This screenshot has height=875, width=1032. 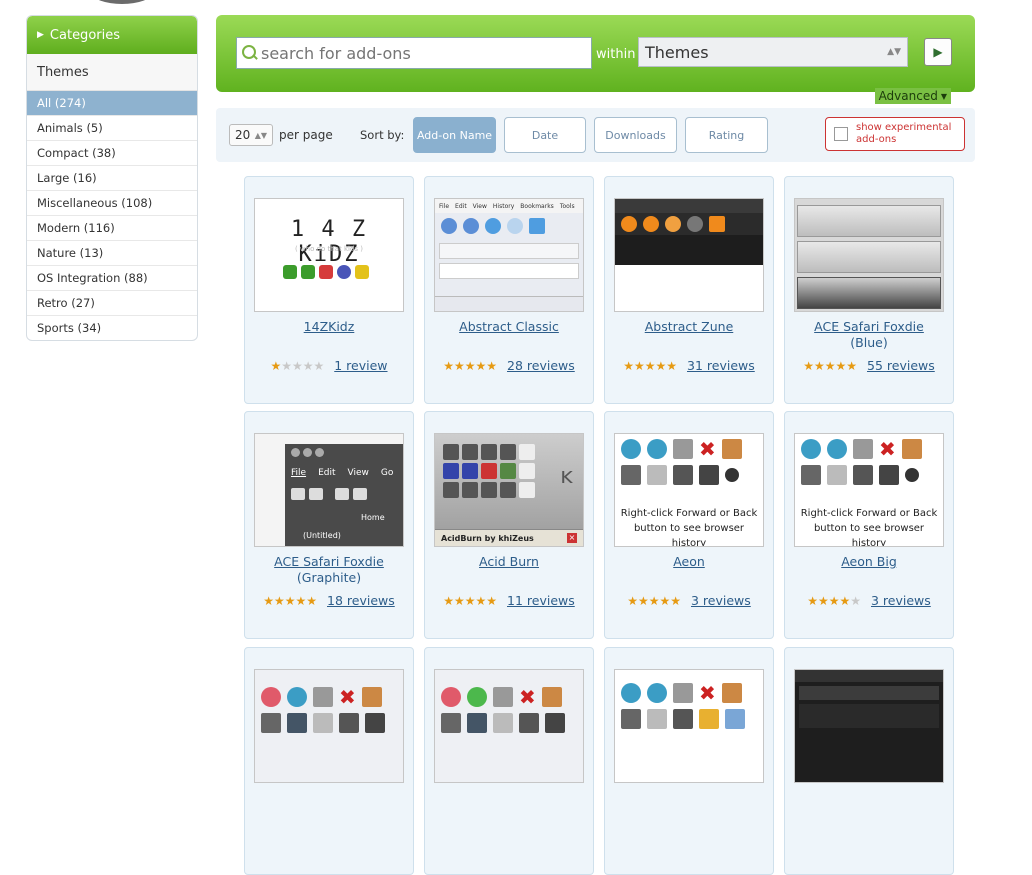 I want to click on addon-title: 14ZKidz, so click(x=329, y=327).